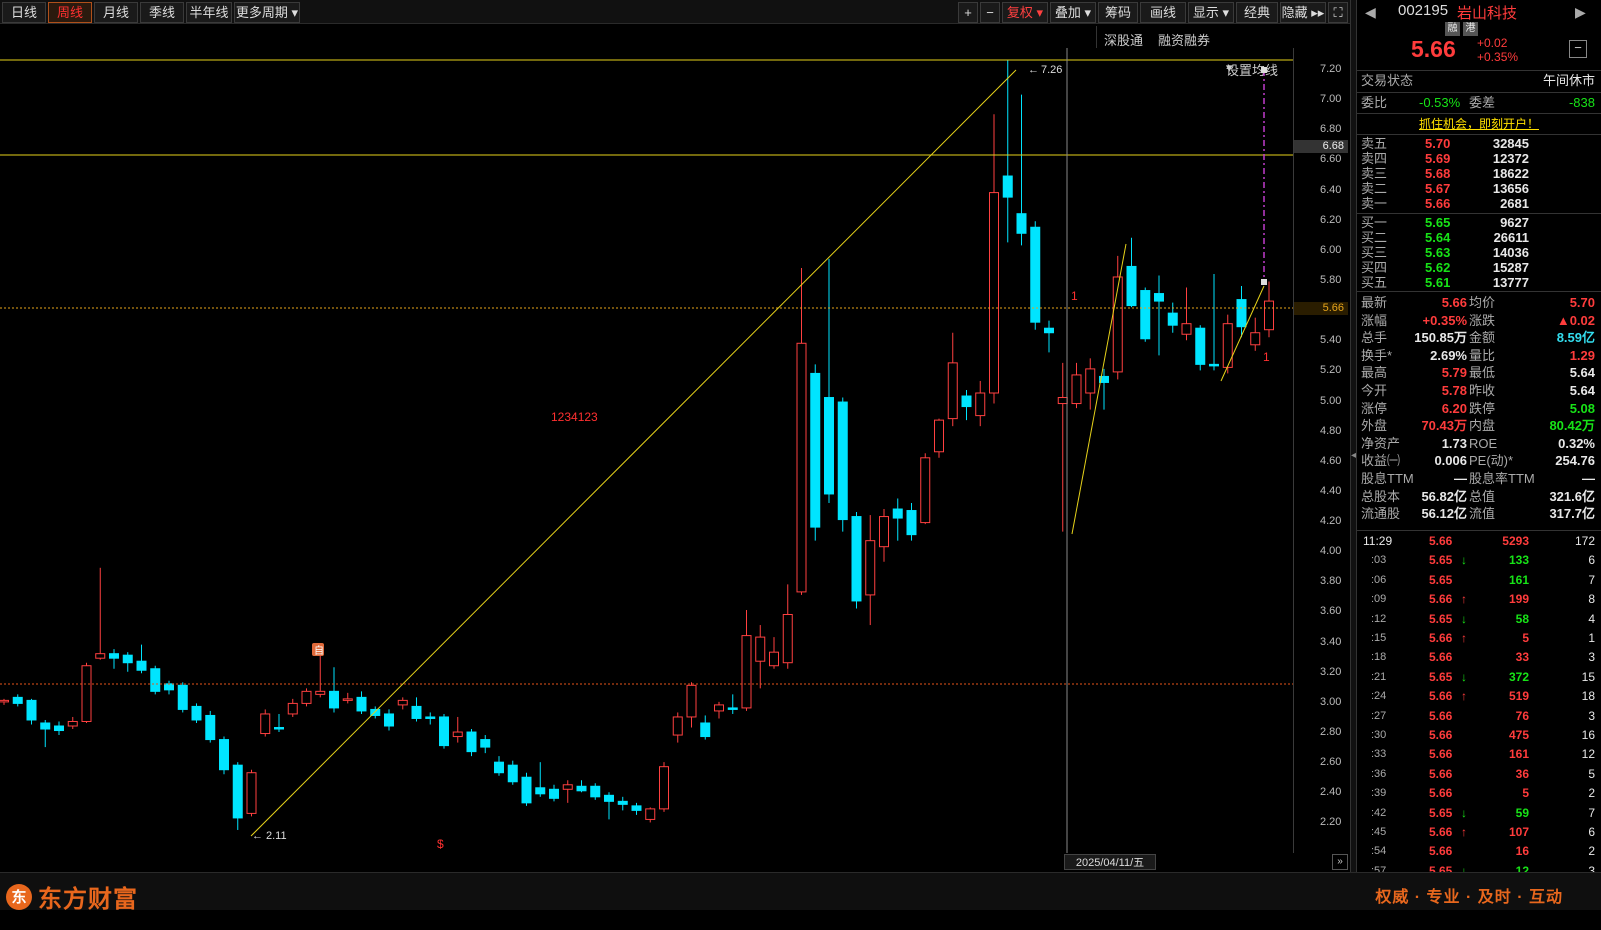 This screenshot has height=930, width=1601. What do you see at coordinates (1479, 222) in the screenshot?
I see `bid-row: 买一 5.65 9627` at bounding box center [1479, 222].